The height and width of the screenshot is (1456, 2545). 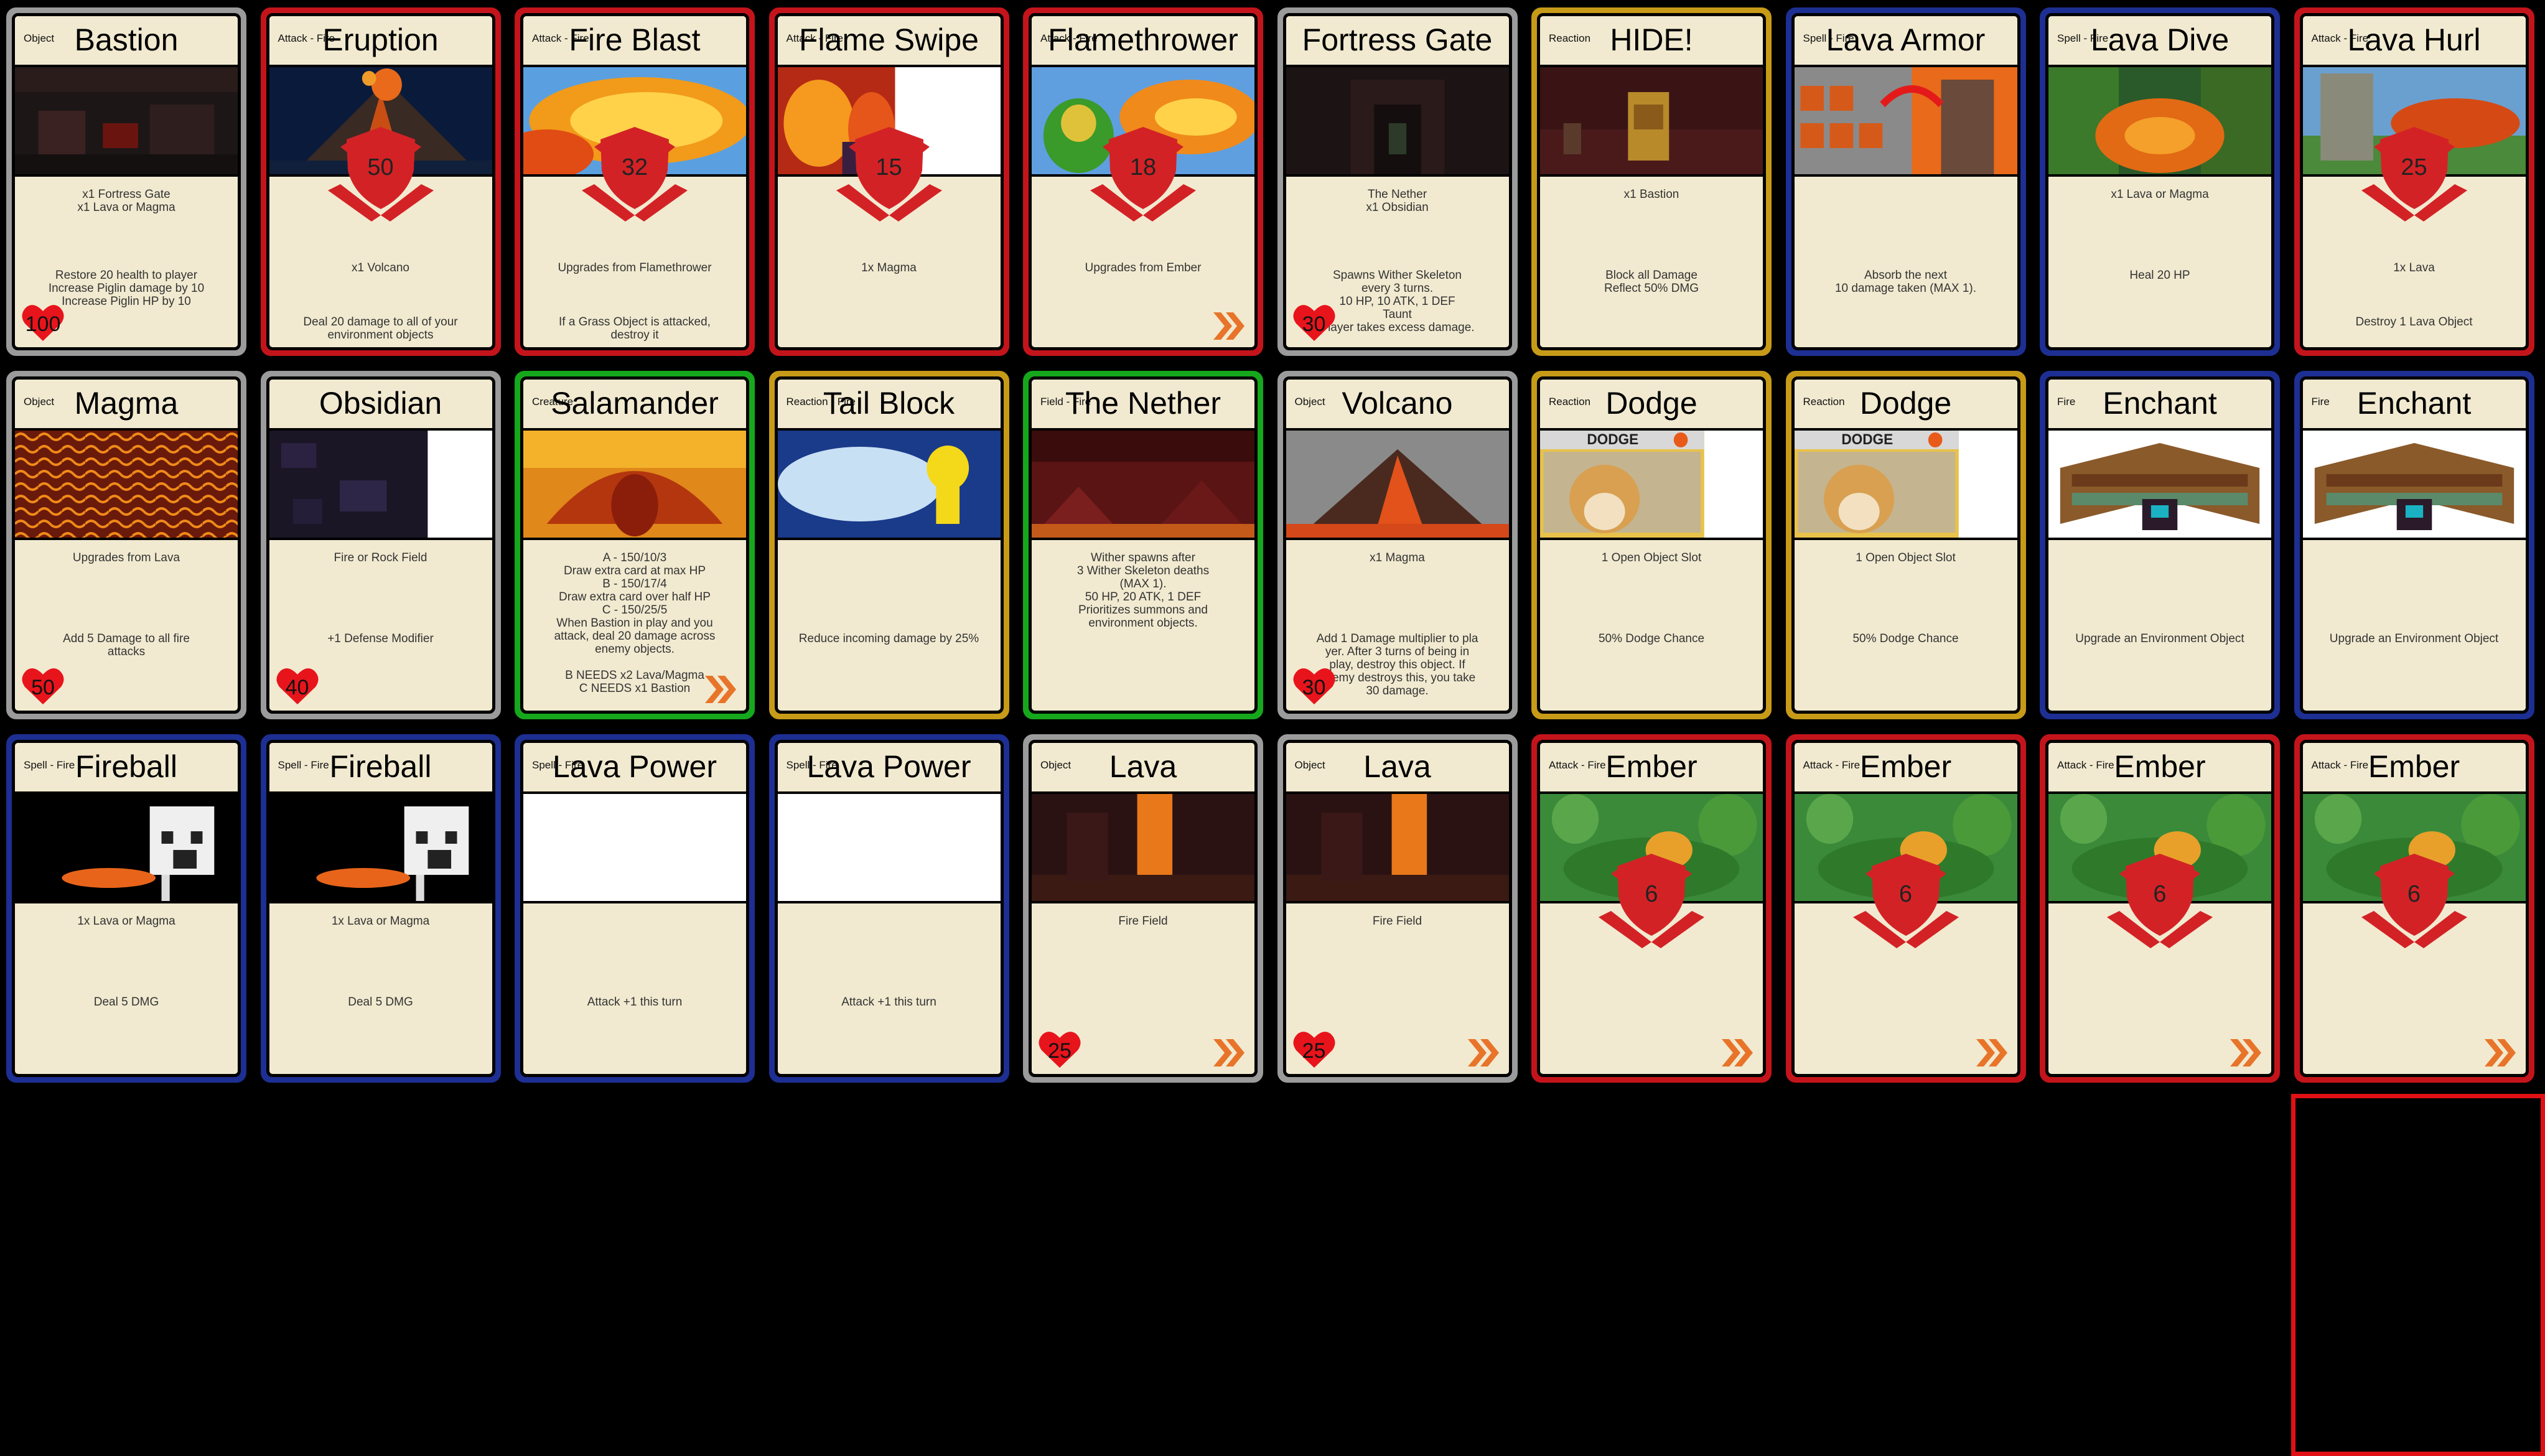 I want to click on card-title-bar: Object Volcano, so click(x=1397, y=405).